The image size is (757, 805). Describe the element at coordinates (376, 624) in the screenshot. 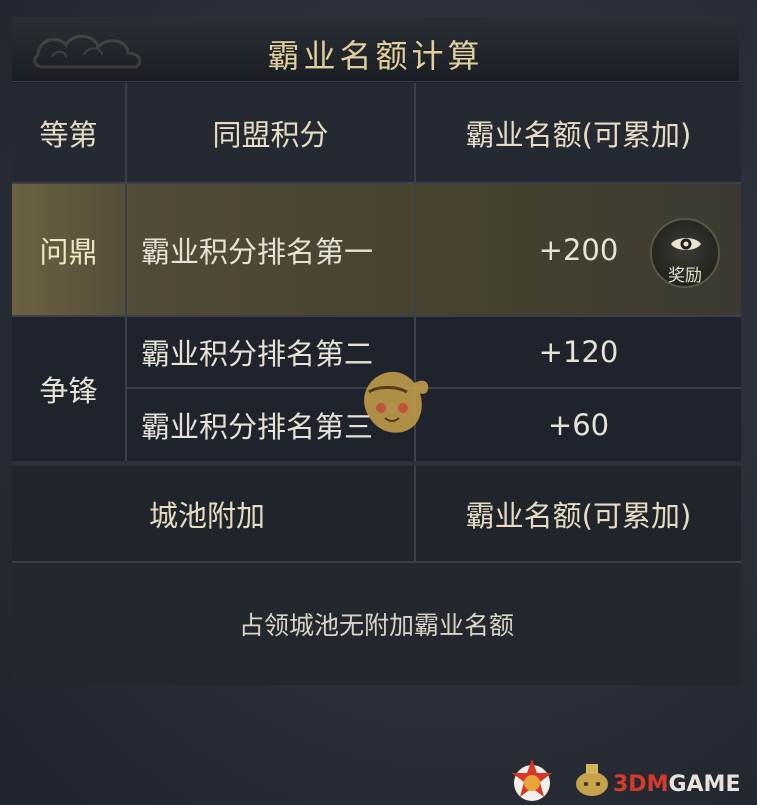

I see `city-note: 占领城池无附加霸业名额` at that location.